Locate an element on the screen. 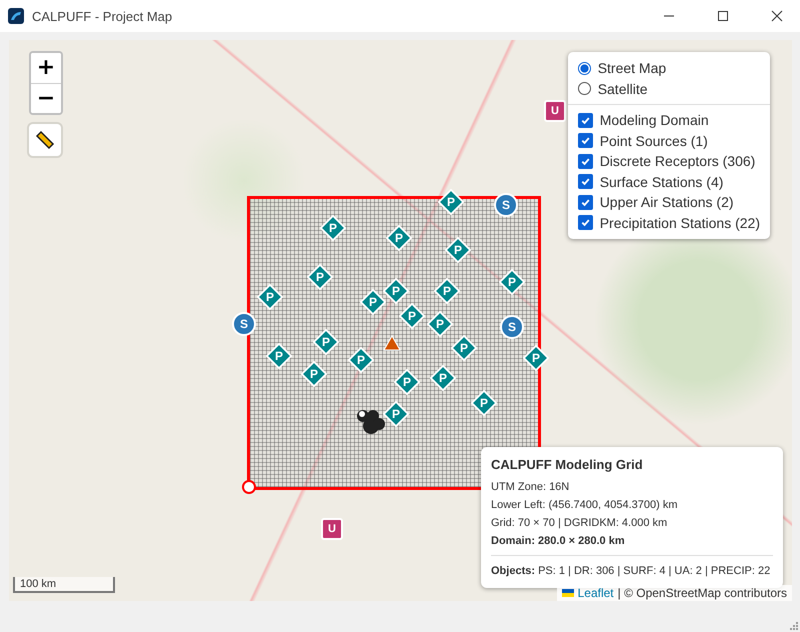 Image resolution: width=800 pixels, height=632 pixels. layer-label: Upper Air Stations (2) is located at coordinates (667, 202).